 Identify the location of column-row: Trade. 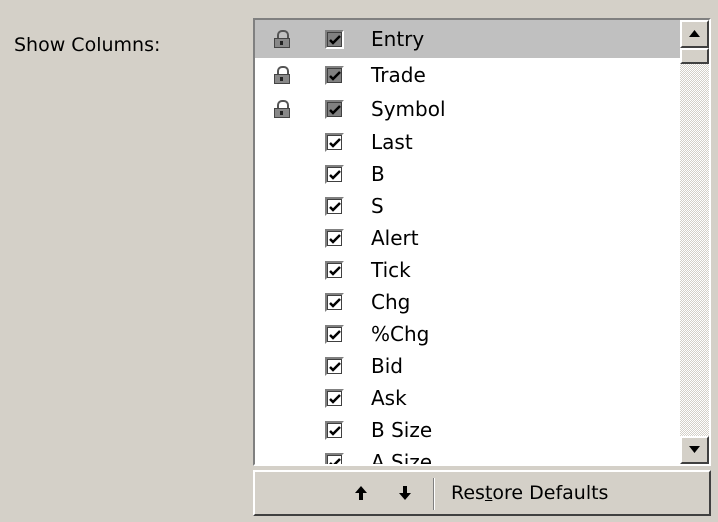
(467, 75).